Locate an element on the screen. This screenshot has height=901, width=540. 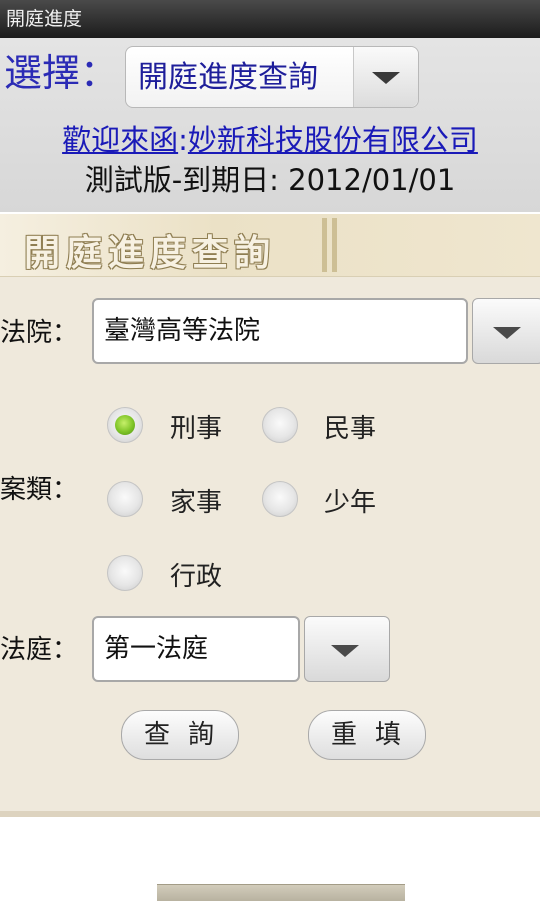
function-selector-dropdown-button is located at coordinates (385, 77).